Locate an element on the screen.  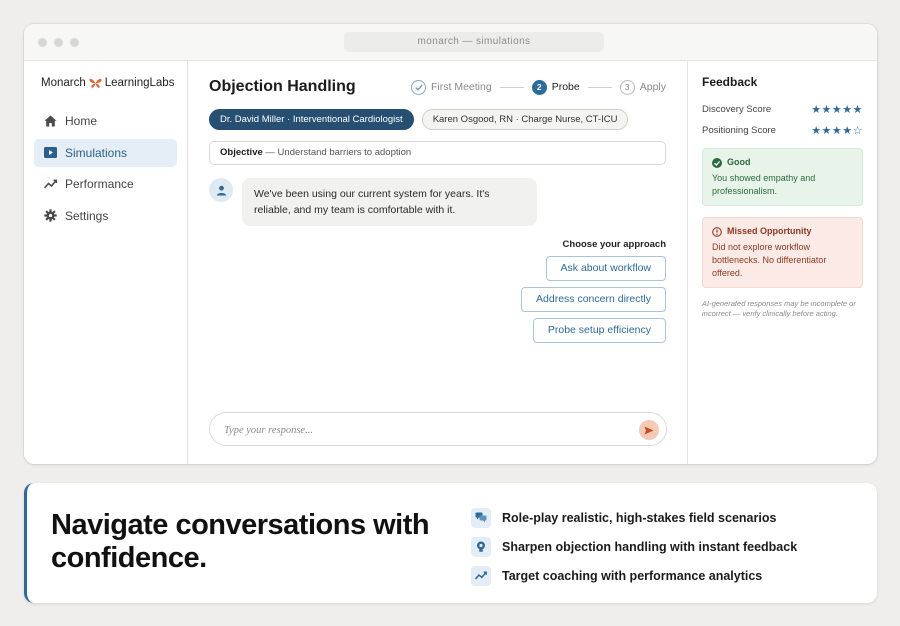
chat-icon is located at coordinates (481, 517).